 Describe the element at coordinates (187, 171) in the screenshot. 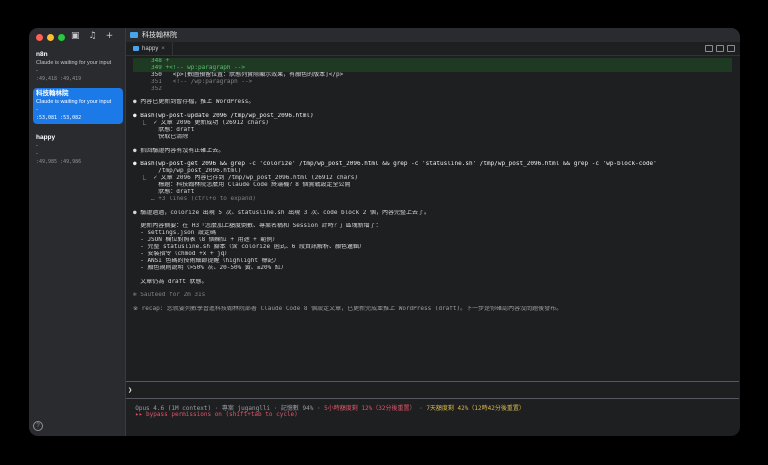

I see `terminal-line: /tmp/wp_post_2096.html)` at that location.